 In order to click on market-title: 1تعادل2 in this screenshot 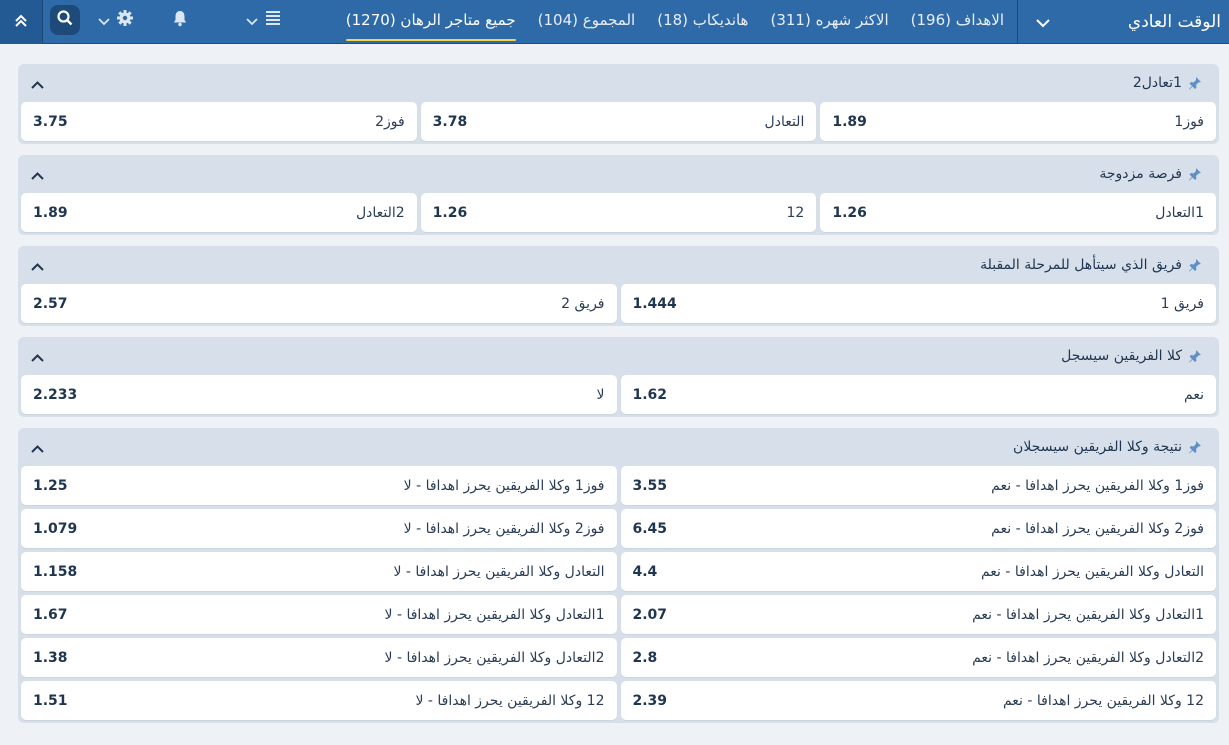, I will do `click(1157, 83)`.